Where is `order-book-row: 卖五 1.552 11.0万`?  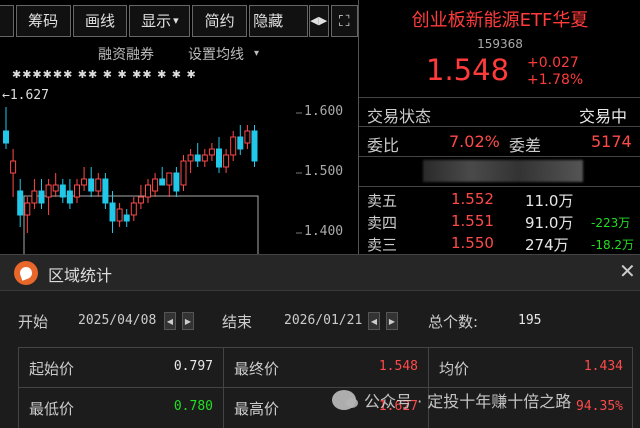
order-book-row: 卖五 1.552 11.0万 is located at coordinates (499, 199).